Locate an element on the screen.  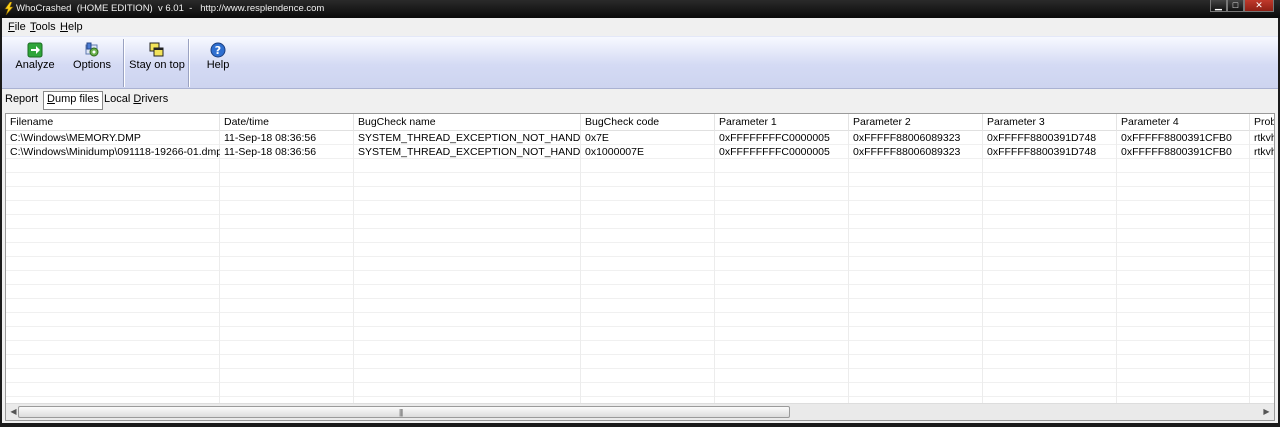
minimize-button: ▁ is located at coordinates (1218, 6).